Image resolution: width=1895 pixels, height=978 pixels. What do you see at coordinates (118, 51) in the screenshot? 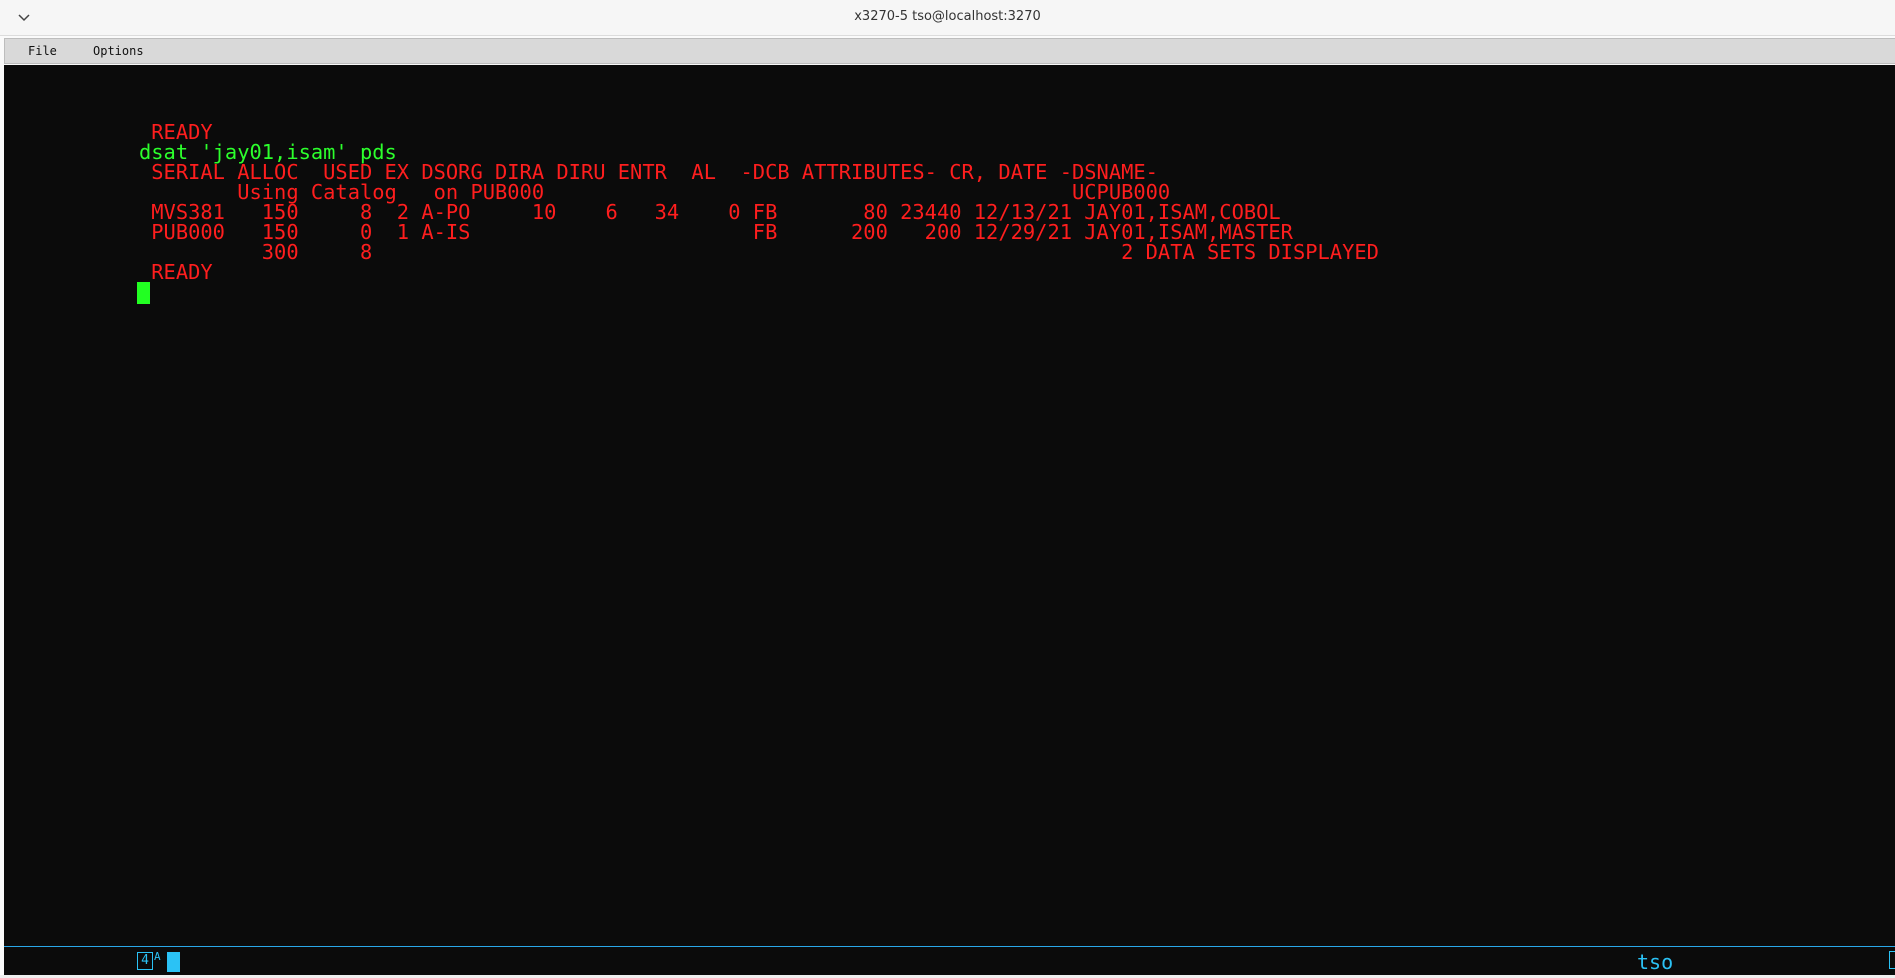
I see `menu-options: Options` at bounding box center [118, 51].